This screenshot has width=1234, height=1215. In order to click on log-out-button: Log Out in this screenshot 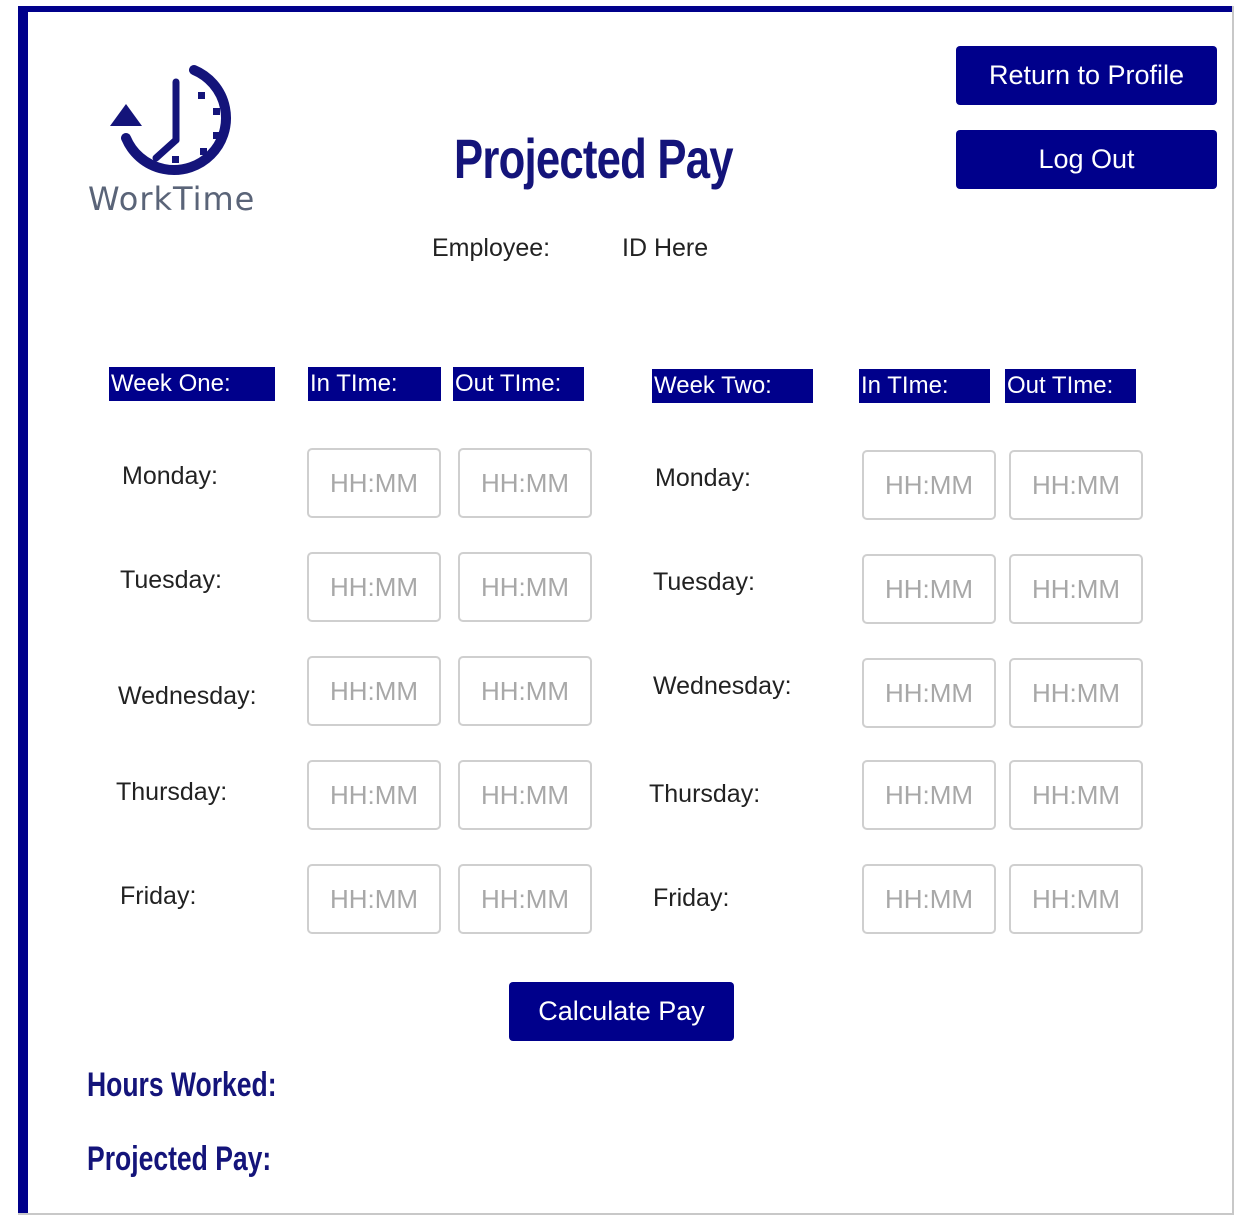, I will do `click(1086, 159)`.